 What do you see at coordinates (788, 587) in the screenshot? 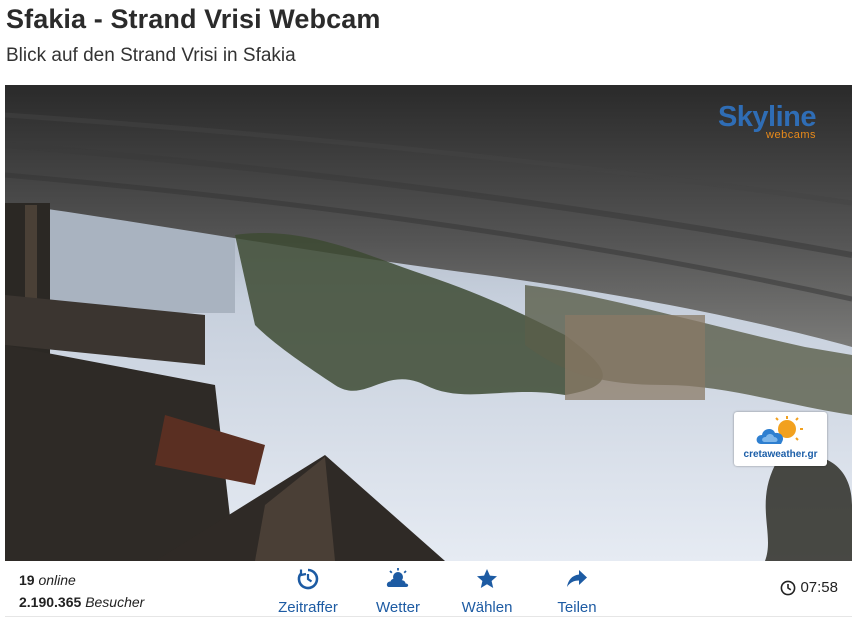
I see `clock-icon` at bounding box center [788, 587].